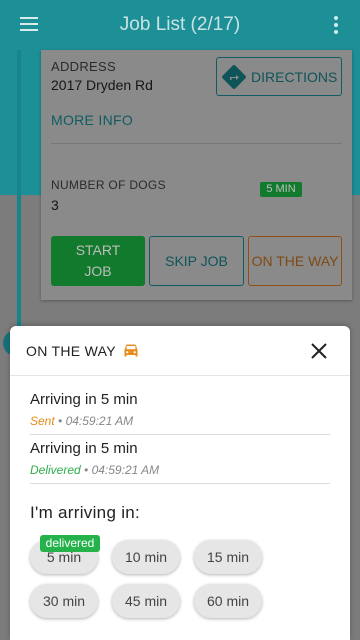 Image resolution: width=360 pixels, height=640 pixels. I want to click on message-status: Delivered, so click(55, 470).